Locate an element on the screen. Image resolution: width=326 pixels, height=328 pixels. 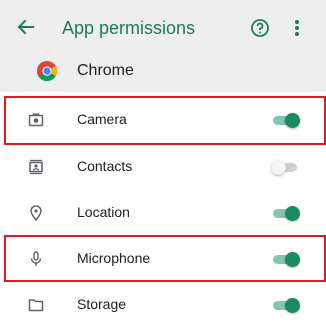
storage-toggle is located at coordinates (287, 305).